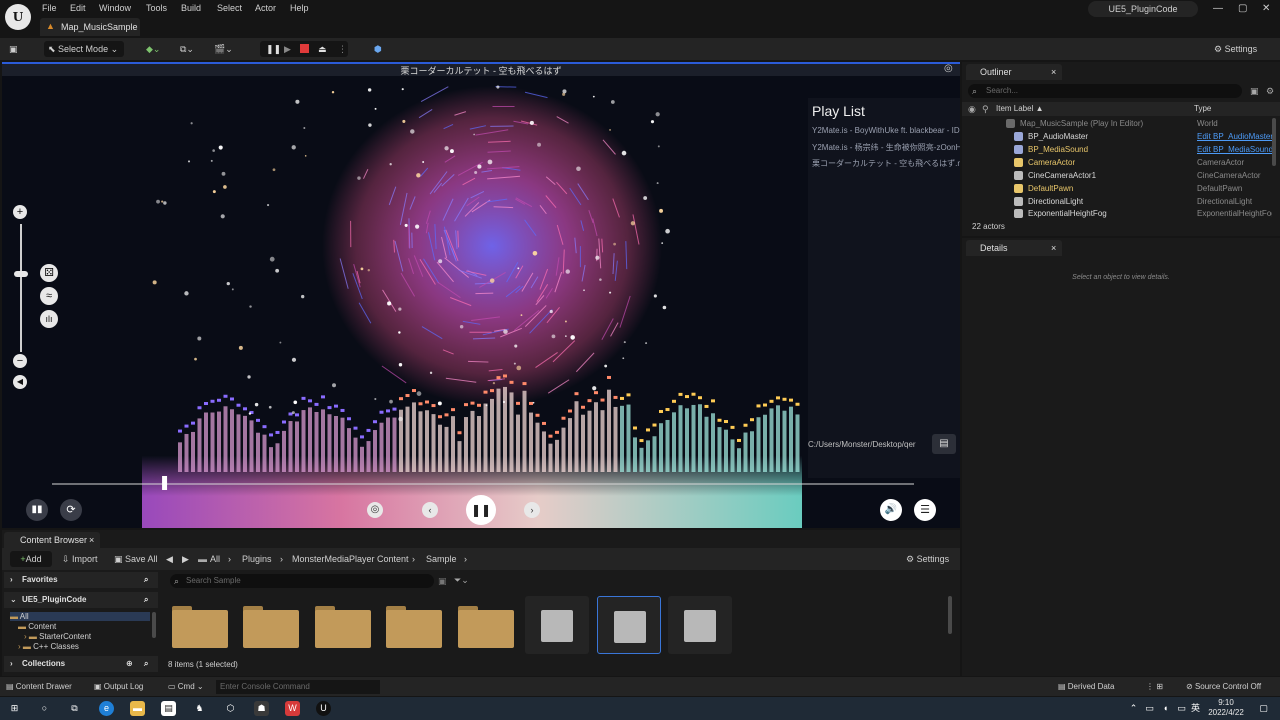 Image resolution: width=1280 pixels, height=720 pixels. I want to click on playlist-item: 栗コーダーカルテット - 空も飛べるはず.mp3, so click(886, 163).